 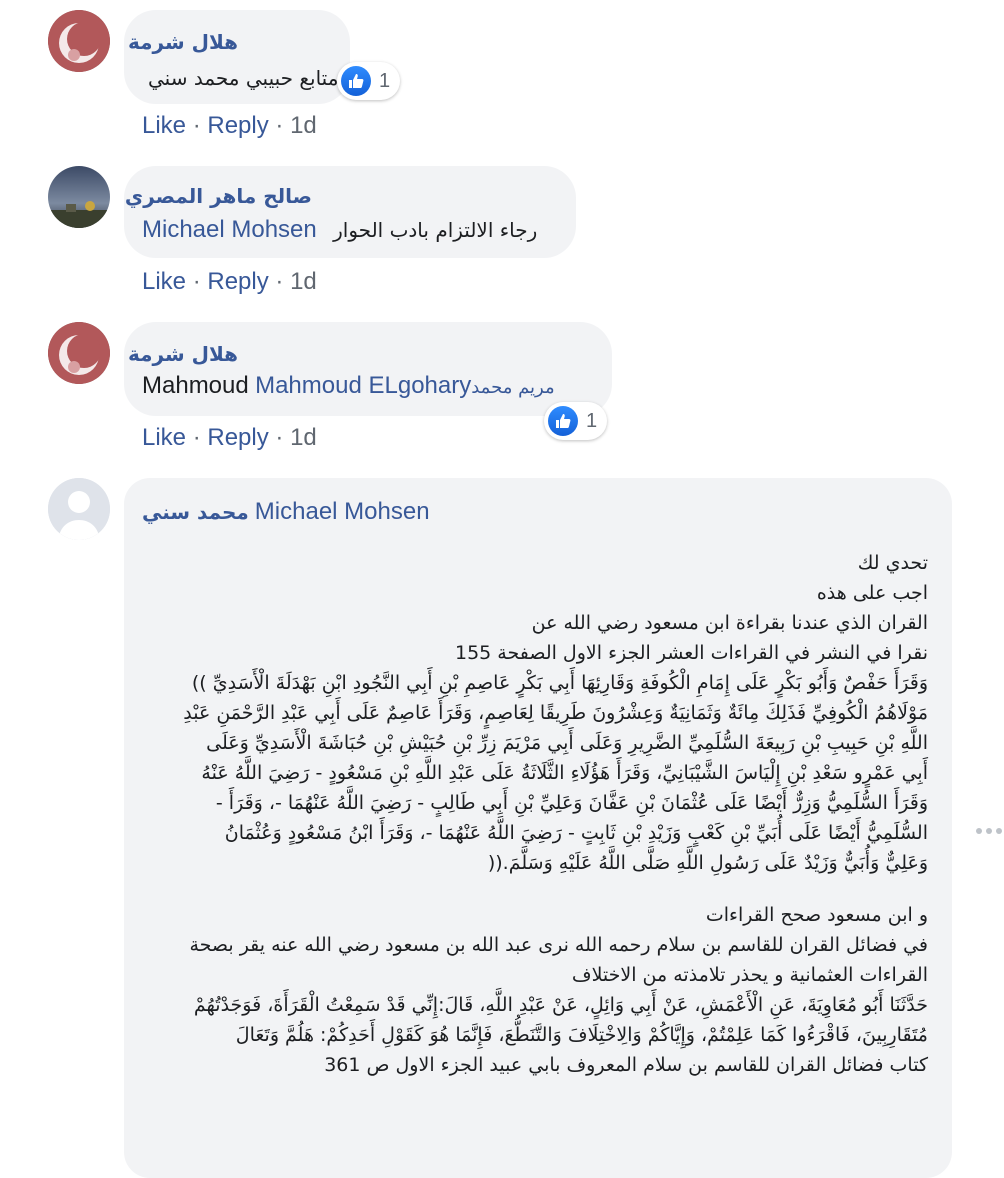 I want to click on comment-text: متابع حبيبي محمد سني, so click(x=243, y=78).